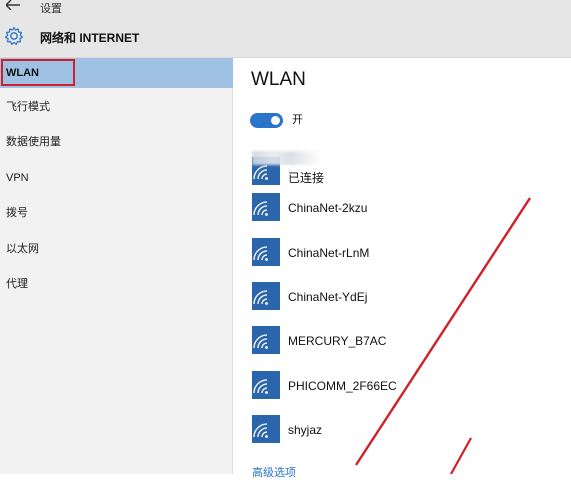  What do you see at coordinates (402, 209) in the screenshot?
I see `network-item: ChinaNet-2kzu` at bounding box center [402, 209].